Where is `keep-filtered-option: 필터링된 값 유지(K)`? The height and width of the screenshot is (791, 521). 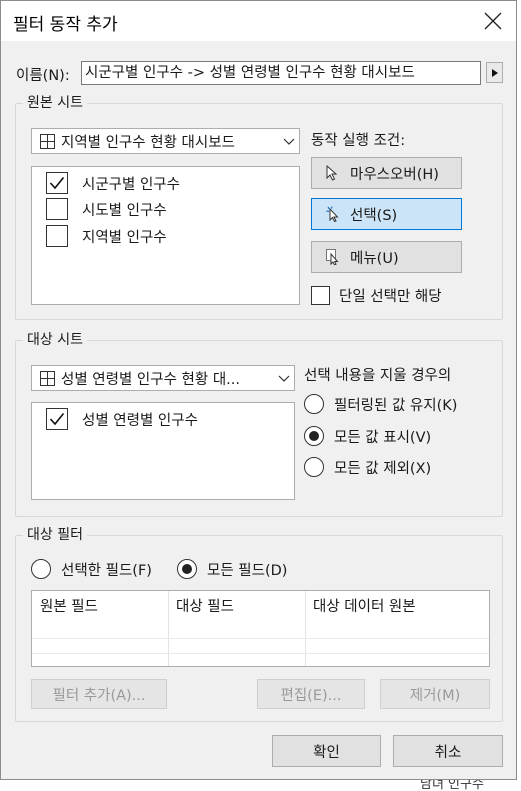
keep-filtered-option: 필터링된 값 유지(K) is located at coordinates (380, 404).